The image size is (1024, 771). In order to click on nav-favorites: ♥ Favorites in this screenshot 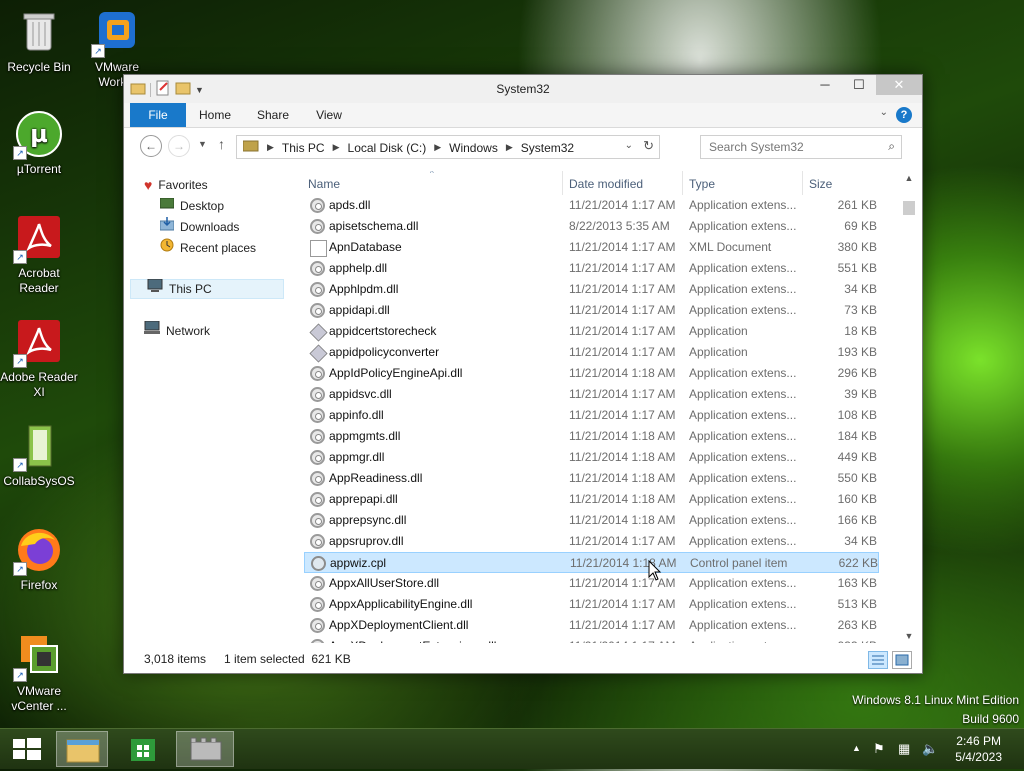, I will do `click(176, 185)`.